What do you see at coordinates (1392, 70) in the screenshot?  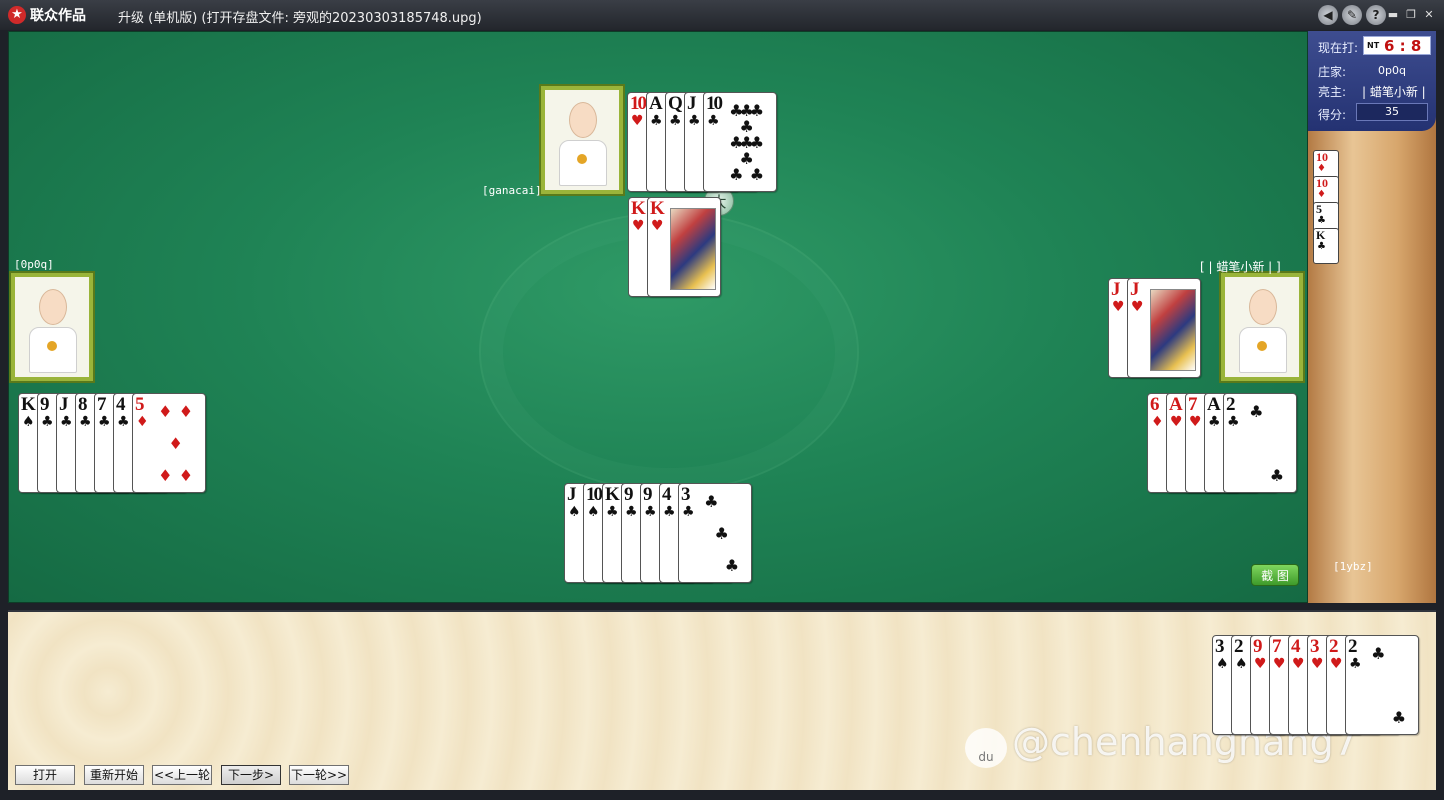 I see `dealer-value: 0p0q` at bounding box center [1392, 70].